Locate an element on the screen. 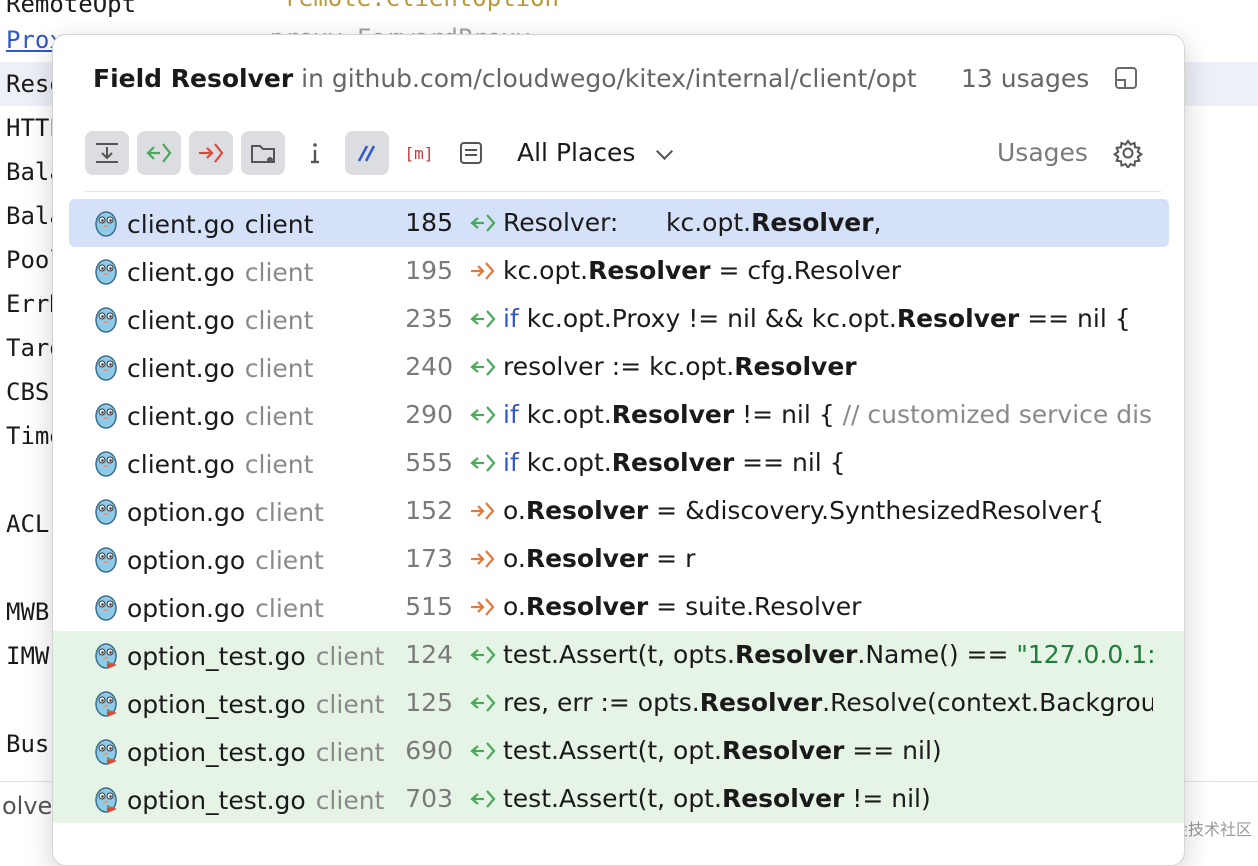 This screenshot has width=1258, height=866. code-fragment: resolver := kc.opt. is located at coordinates (619, 366).